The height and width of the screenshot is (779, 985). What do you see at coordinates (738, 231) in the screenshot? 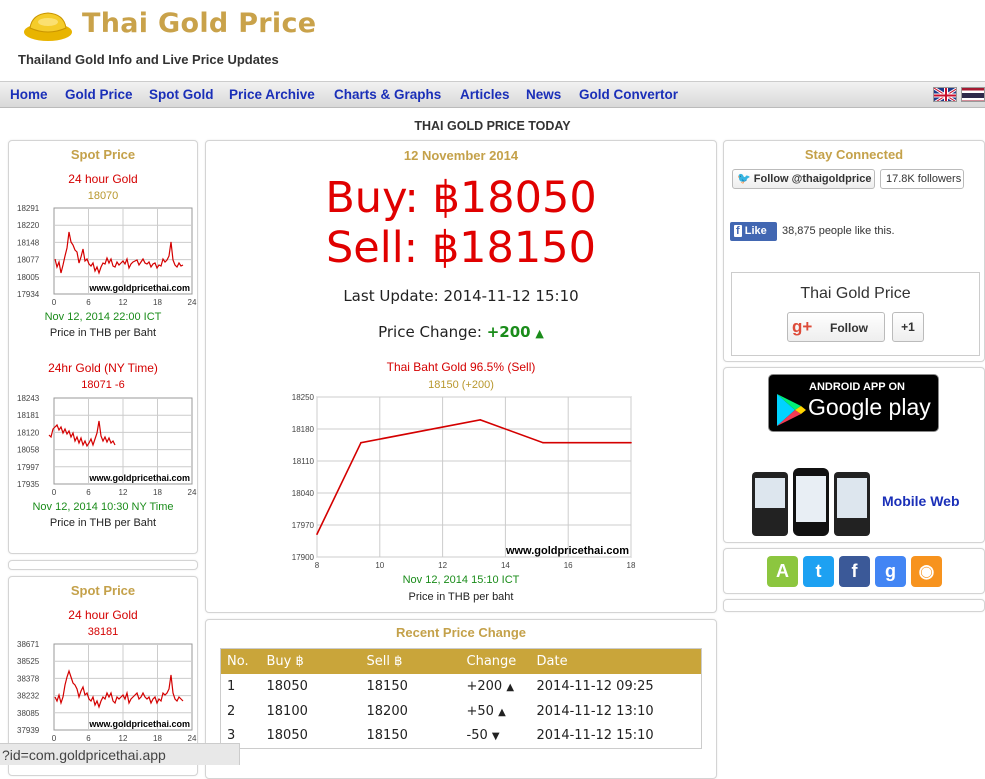
I see `facebook-f-icon: f` at bounding box center [738, 231].